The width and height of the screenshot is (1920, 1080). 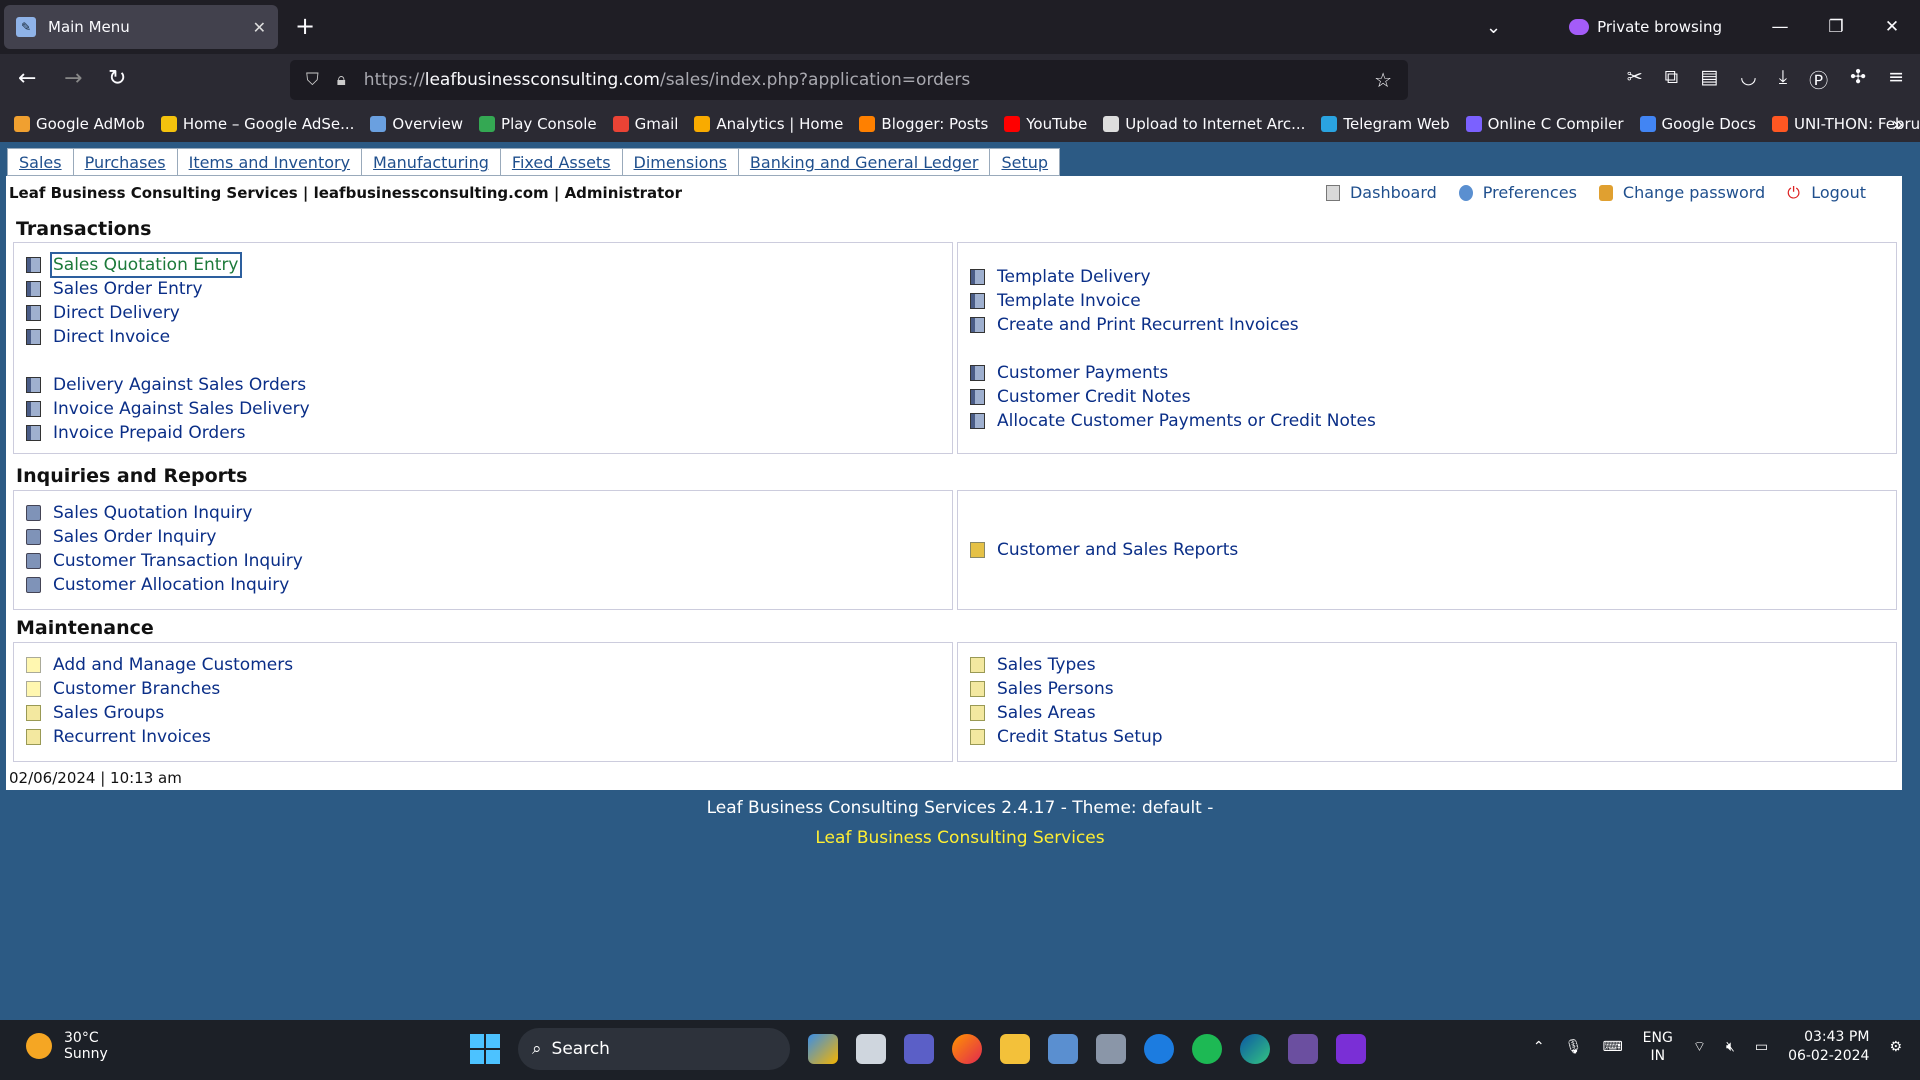 What do you see at coordinates (1383, 80) in the screenshot?
I see `bookmark-star-icon: ☆` at bounding box center [1383, 80].